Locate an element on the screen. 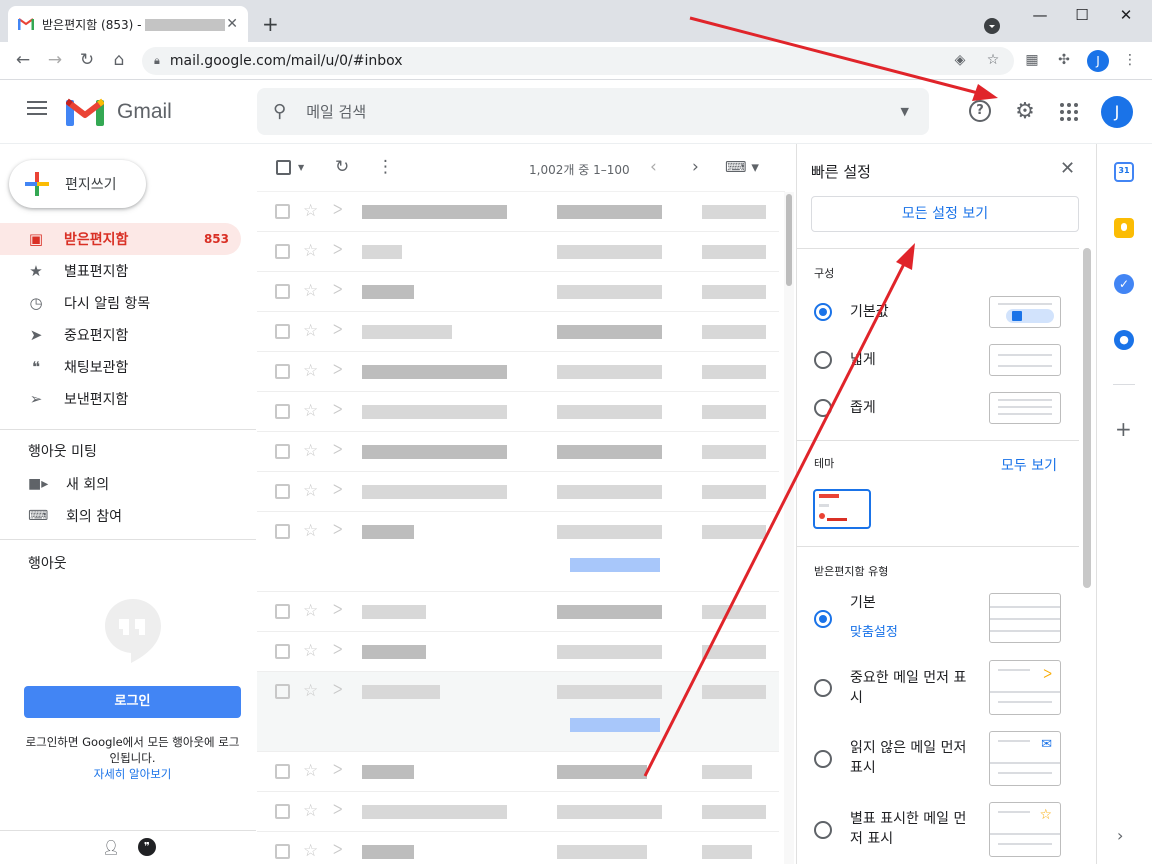 The image size is (1152, 864). density-default-radio is located at coordinates (823, 312).